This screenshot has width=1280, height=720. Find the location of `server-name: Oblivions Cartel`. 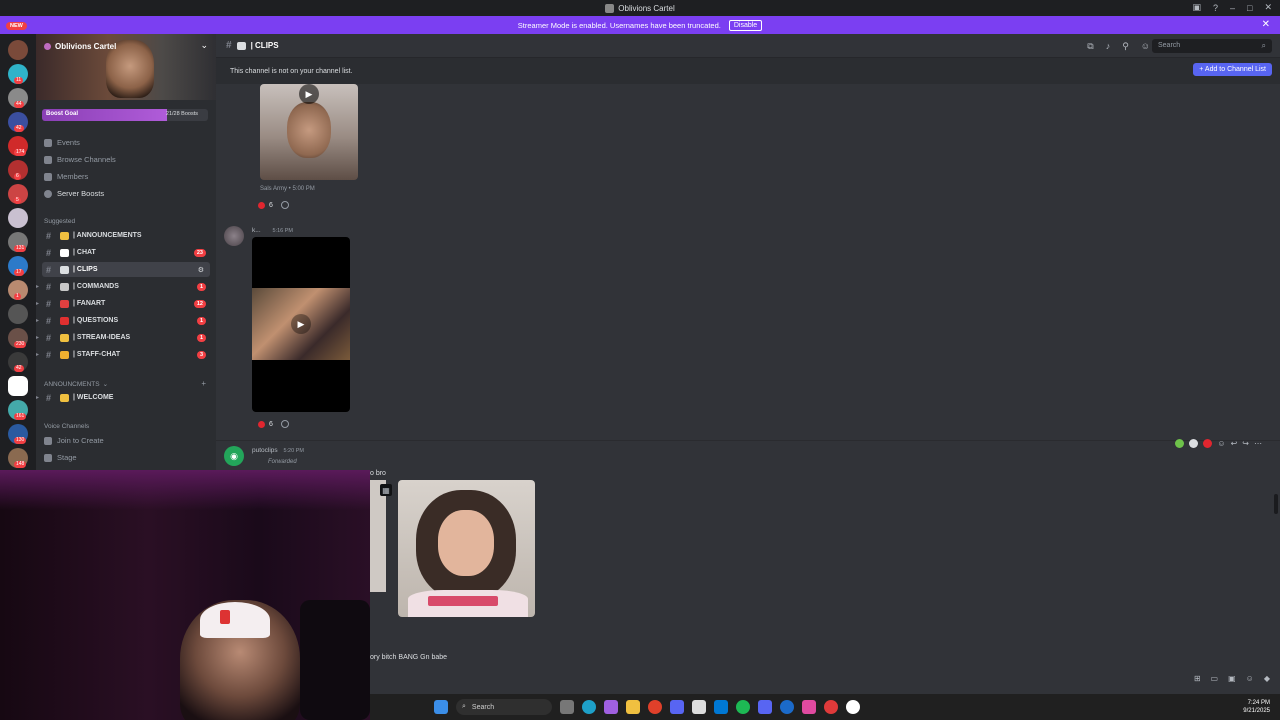

server-name: Oblivions Cartel is located at coordinates (80, 46).